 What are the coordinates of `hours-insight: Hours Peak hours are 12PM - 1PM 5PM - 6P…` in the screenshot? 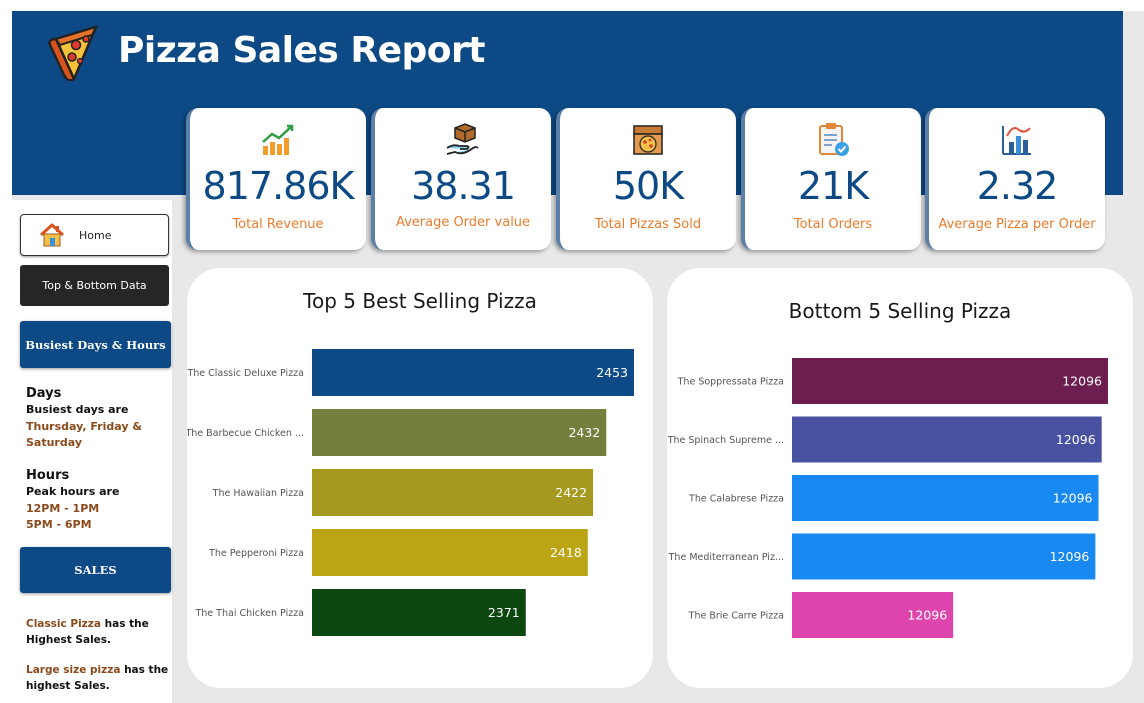 It's located at (72, 501).